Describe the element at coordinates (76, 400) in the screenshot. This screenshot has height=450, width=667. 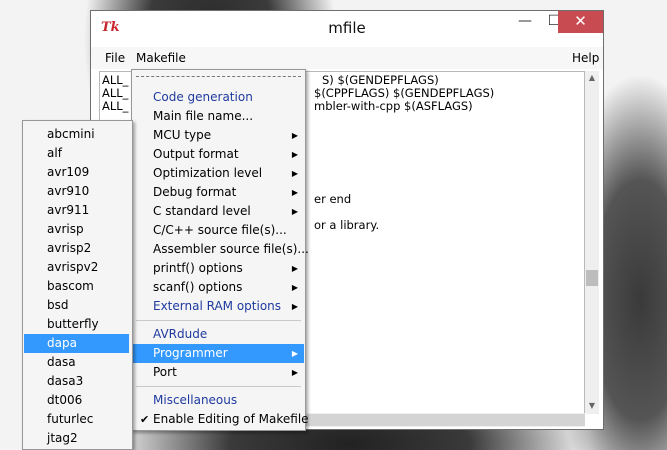
I see `programmer-item-dt006: dt006` at that location.